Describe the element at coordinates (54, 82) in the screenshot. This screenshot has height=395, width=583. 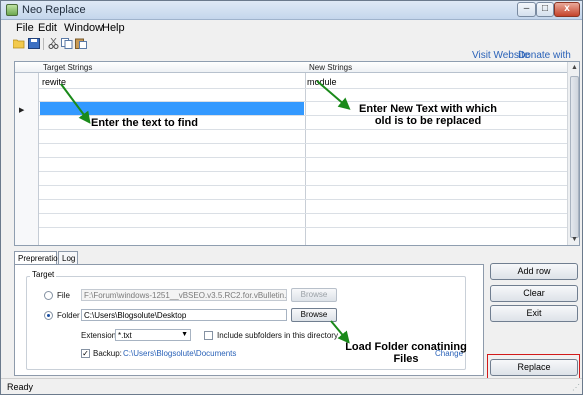
I see `cell-target-1: rewite` at that location.